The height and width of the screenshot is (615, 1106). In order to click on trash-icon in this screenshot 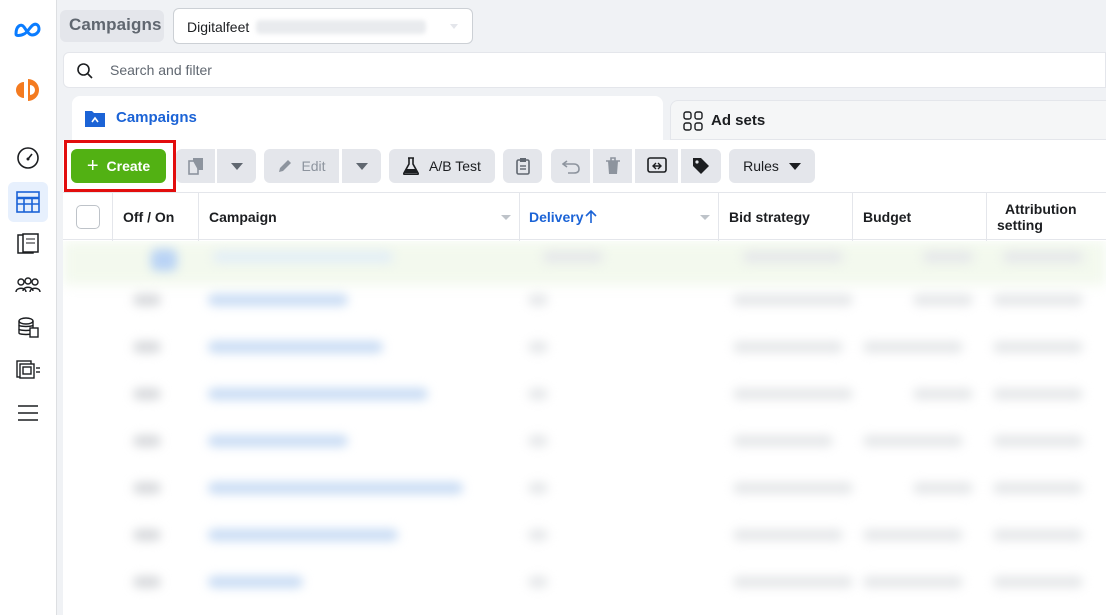, I will do `click(612, 165)`.